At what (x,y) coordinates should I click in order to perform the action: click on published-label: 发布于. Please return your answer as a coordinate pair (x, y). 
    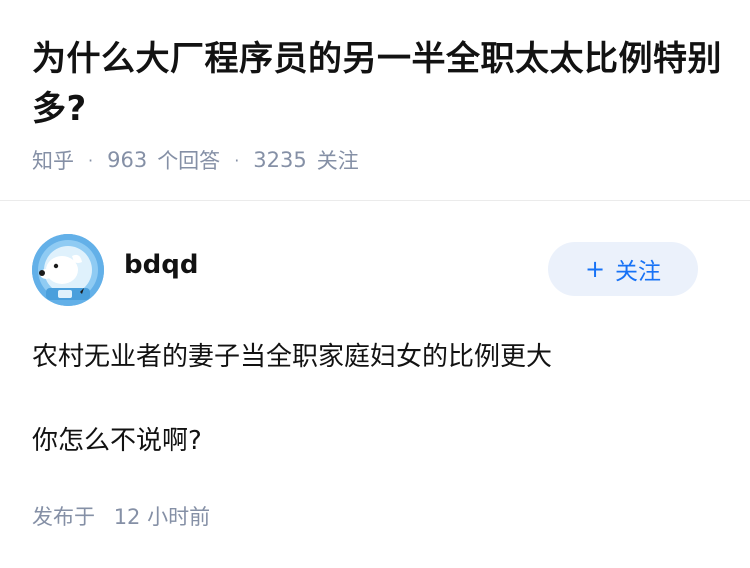
    Looking at the image, I should click on (63, 517).